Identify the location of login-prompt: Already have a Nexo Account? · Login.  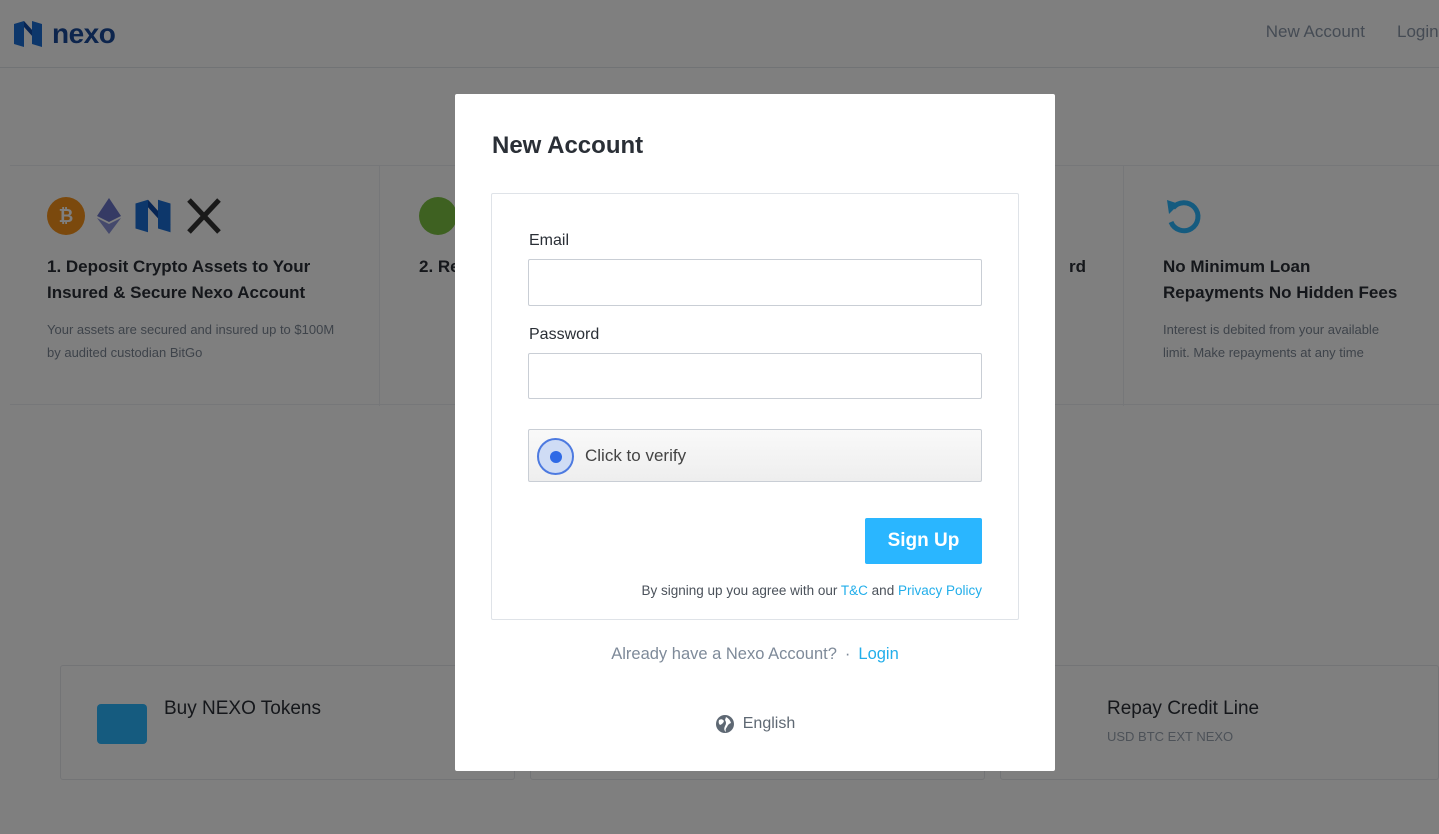
(755, 654).